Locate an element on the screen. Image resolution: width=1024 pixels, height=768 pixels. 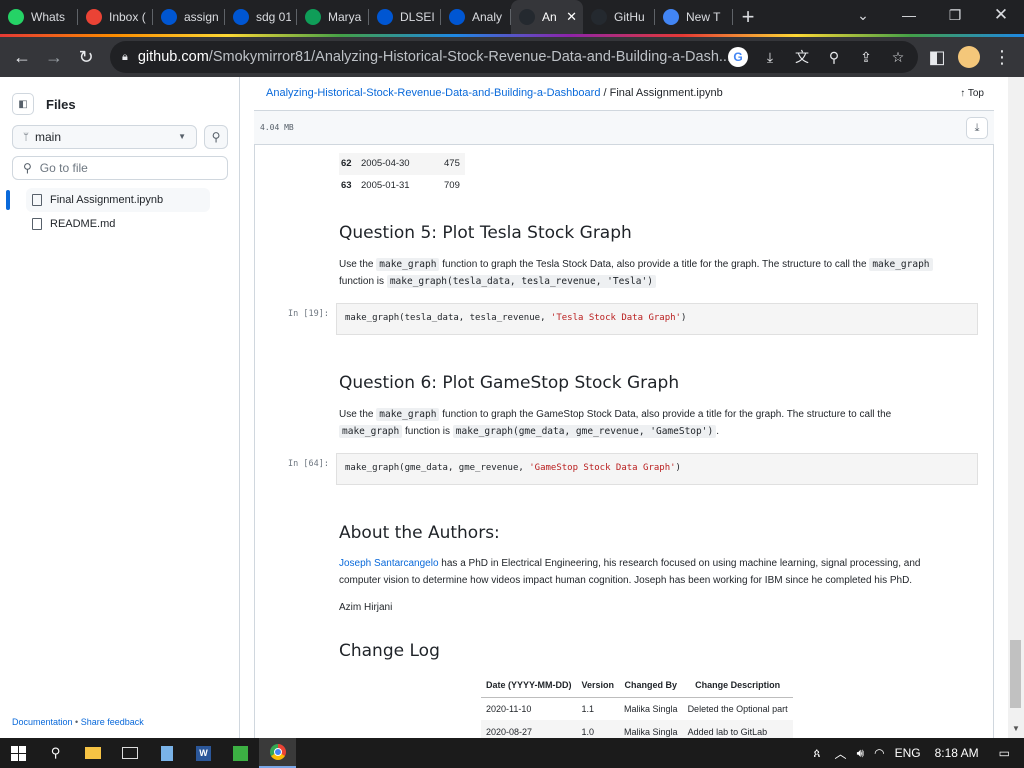
menu-icon: ⋮ is located at coordinates (1002, 57).